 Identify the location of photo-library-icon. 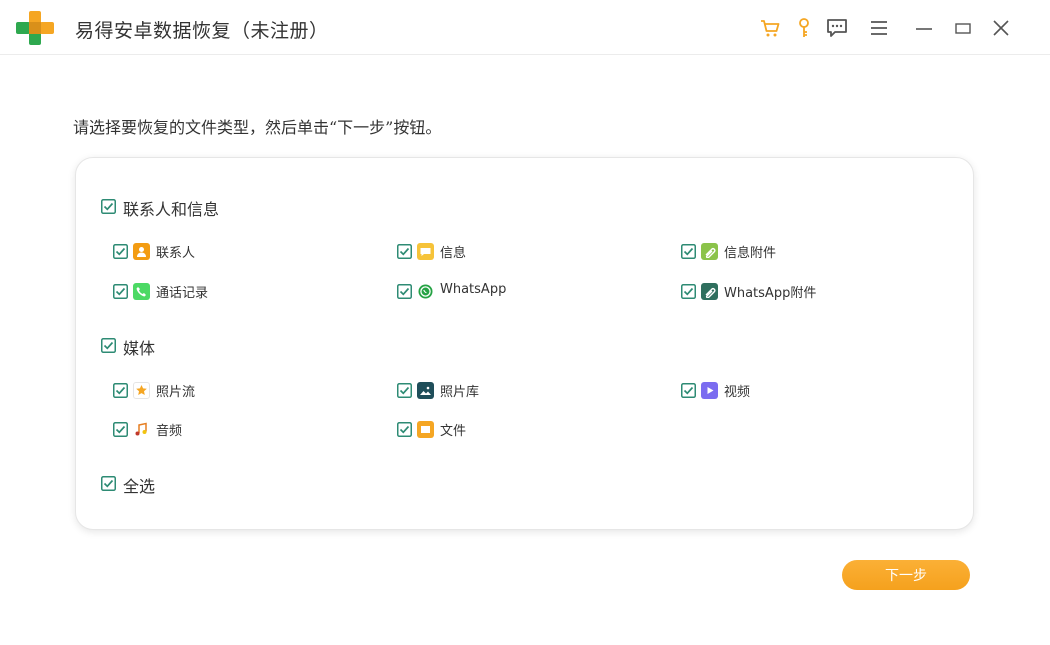
(425, 390).